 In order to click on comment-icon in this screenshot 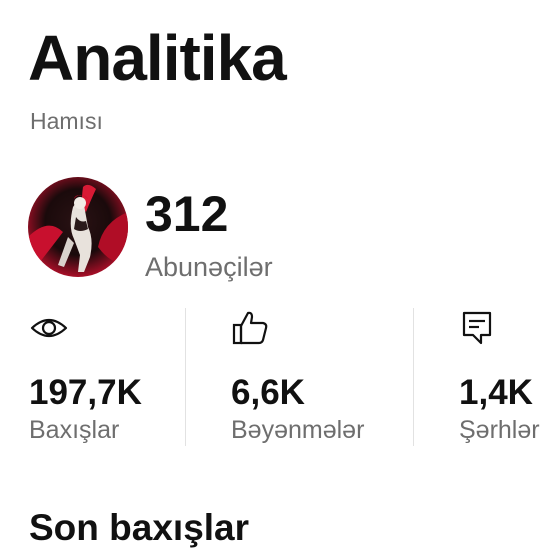, I will do `click(479, 328)`.